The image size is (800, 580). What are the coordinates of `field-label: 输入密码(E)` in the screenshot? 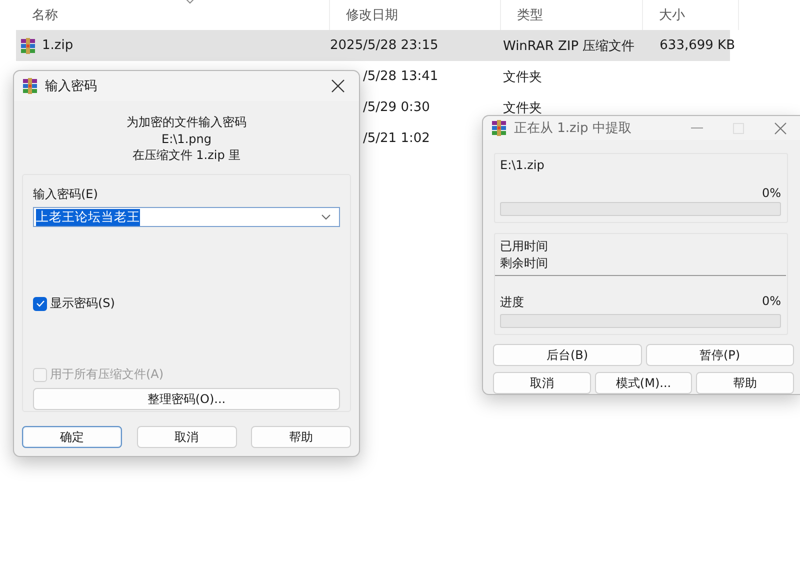 It's located at (66, 194).